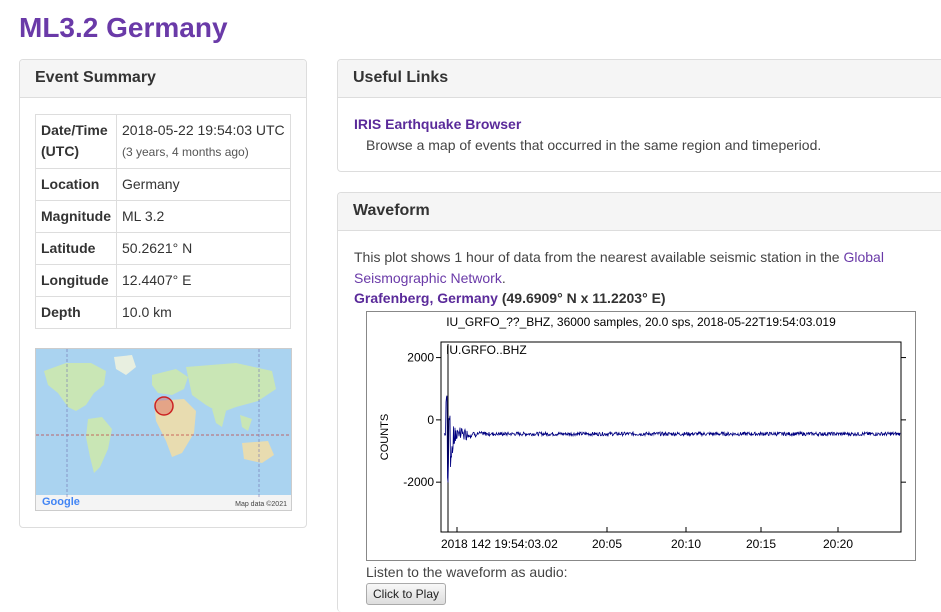 The width and height of the screenshot is (941, 612). I want to click on waveform-description-end: ., so click(503, 278).